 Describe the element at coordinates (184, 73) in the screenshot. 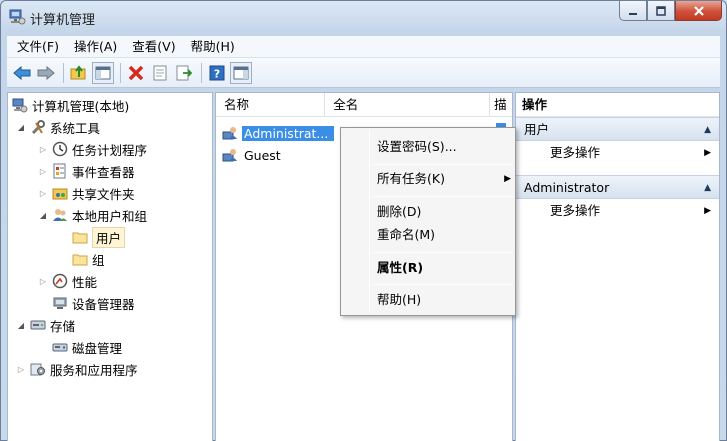

I see `export-list-button` at that location.